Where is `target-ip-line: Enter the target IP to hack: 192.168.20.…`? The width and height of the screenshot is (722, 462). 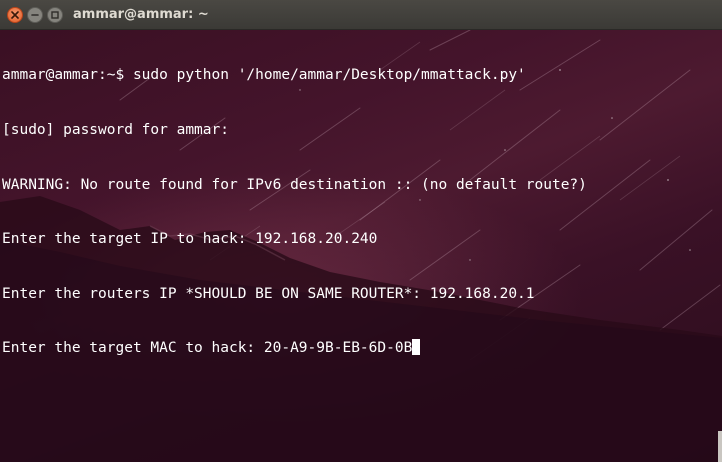 target-ip-line: Enter the target IP to hack: 192.168.20.… is located at coordinates (190, 239).